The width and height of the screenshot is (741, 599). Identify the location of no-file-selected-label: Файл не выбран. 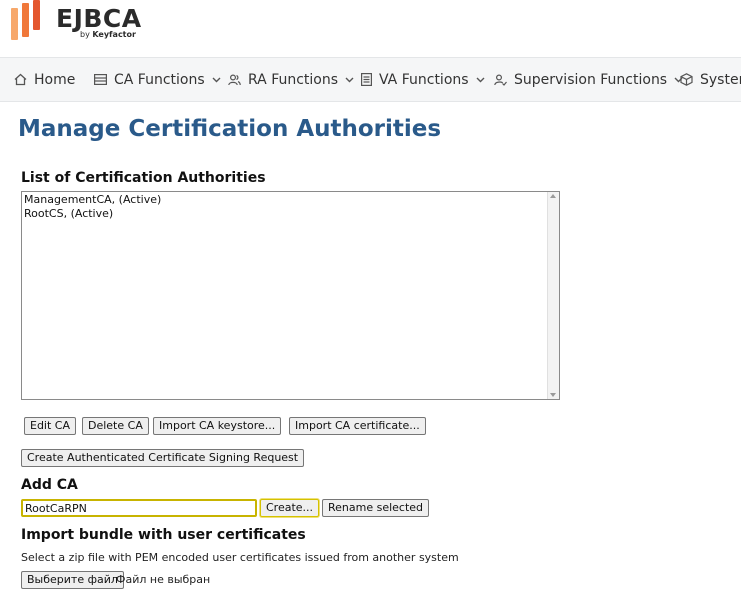
(163, 579).